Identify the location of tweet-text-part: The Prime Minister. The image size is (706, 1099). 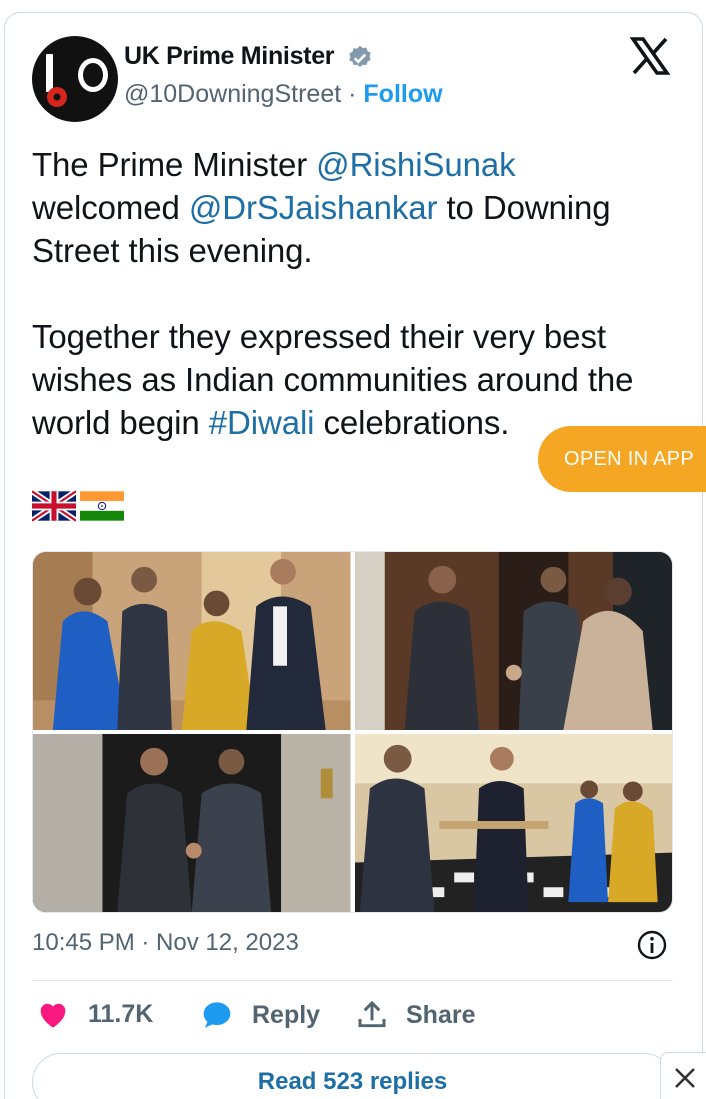
(174, 164).